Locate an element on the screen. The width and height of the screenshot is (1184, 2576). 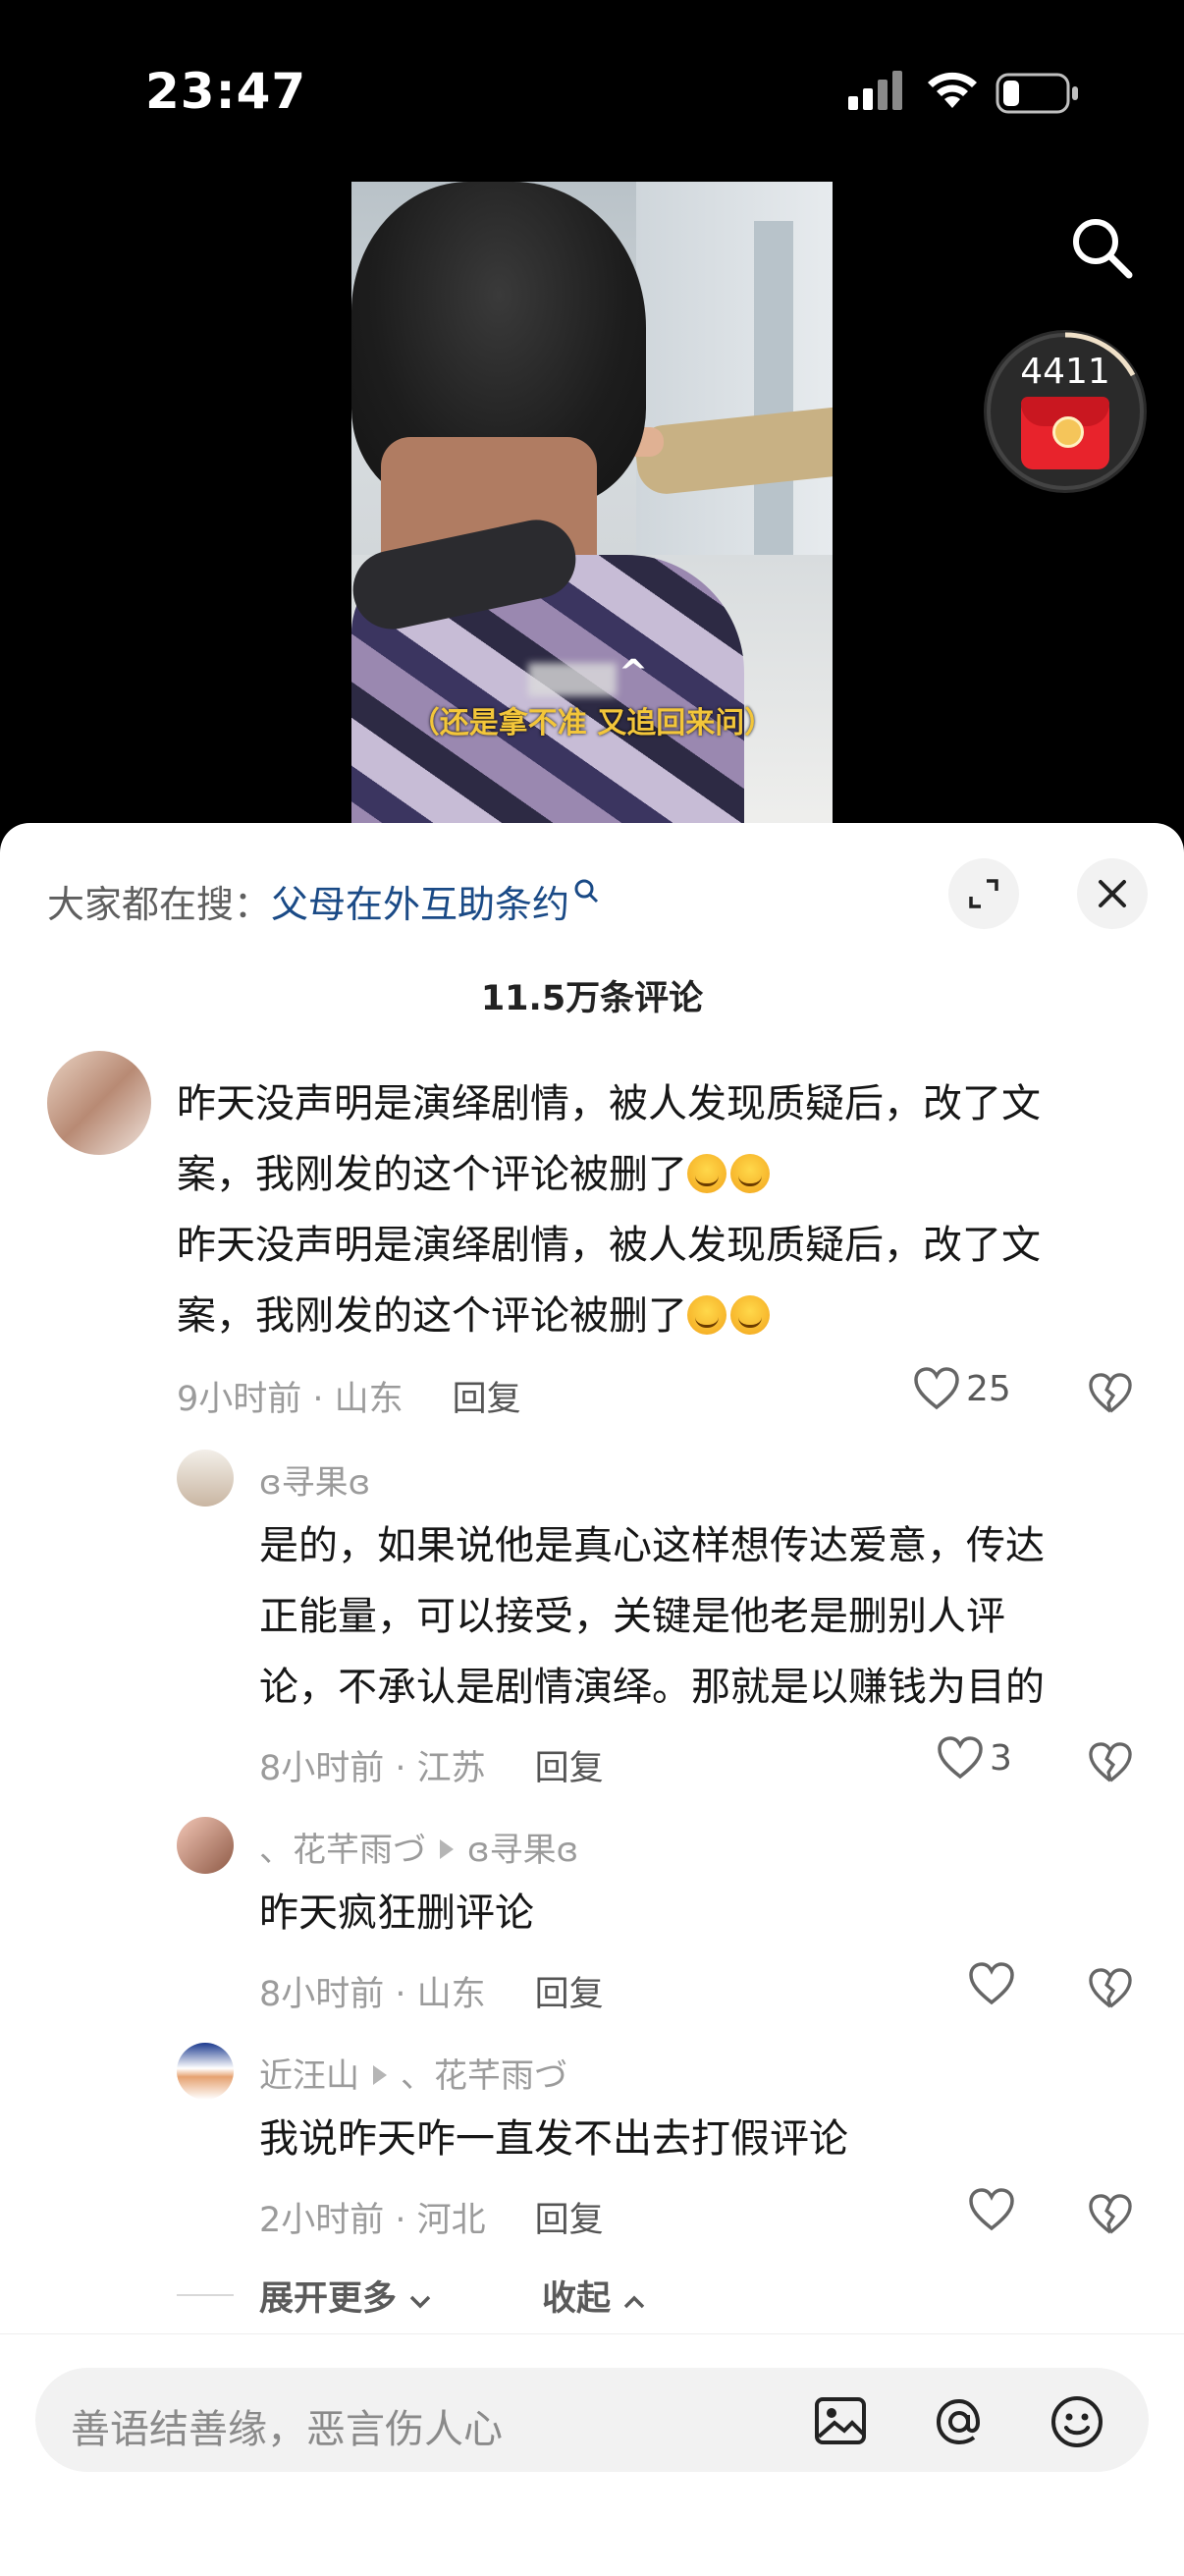
video-scene-wall is located at coordinates (734, 388).